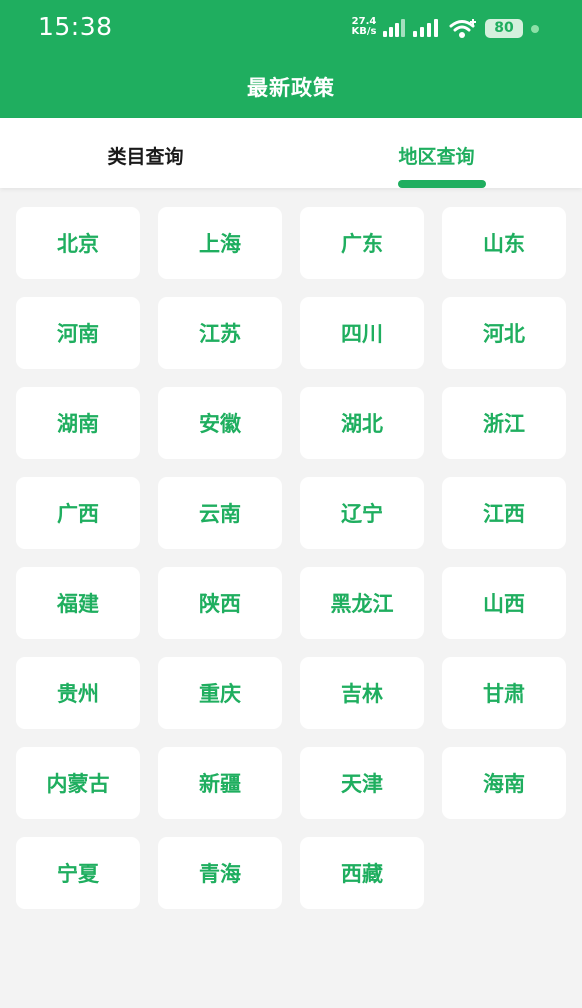  I want to click on region-button: 河北, so click(504, 333).